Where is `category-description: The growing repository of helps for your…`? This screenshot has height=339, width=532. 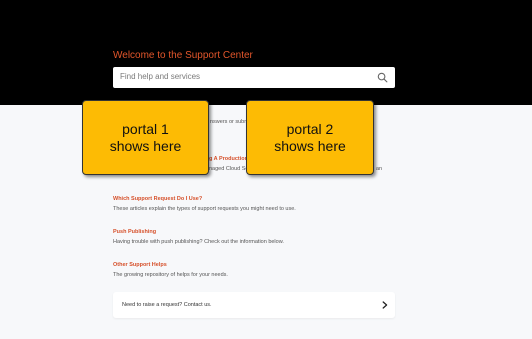
category-description: The growing repository of helps for your… is located at coordinates (170, 275).